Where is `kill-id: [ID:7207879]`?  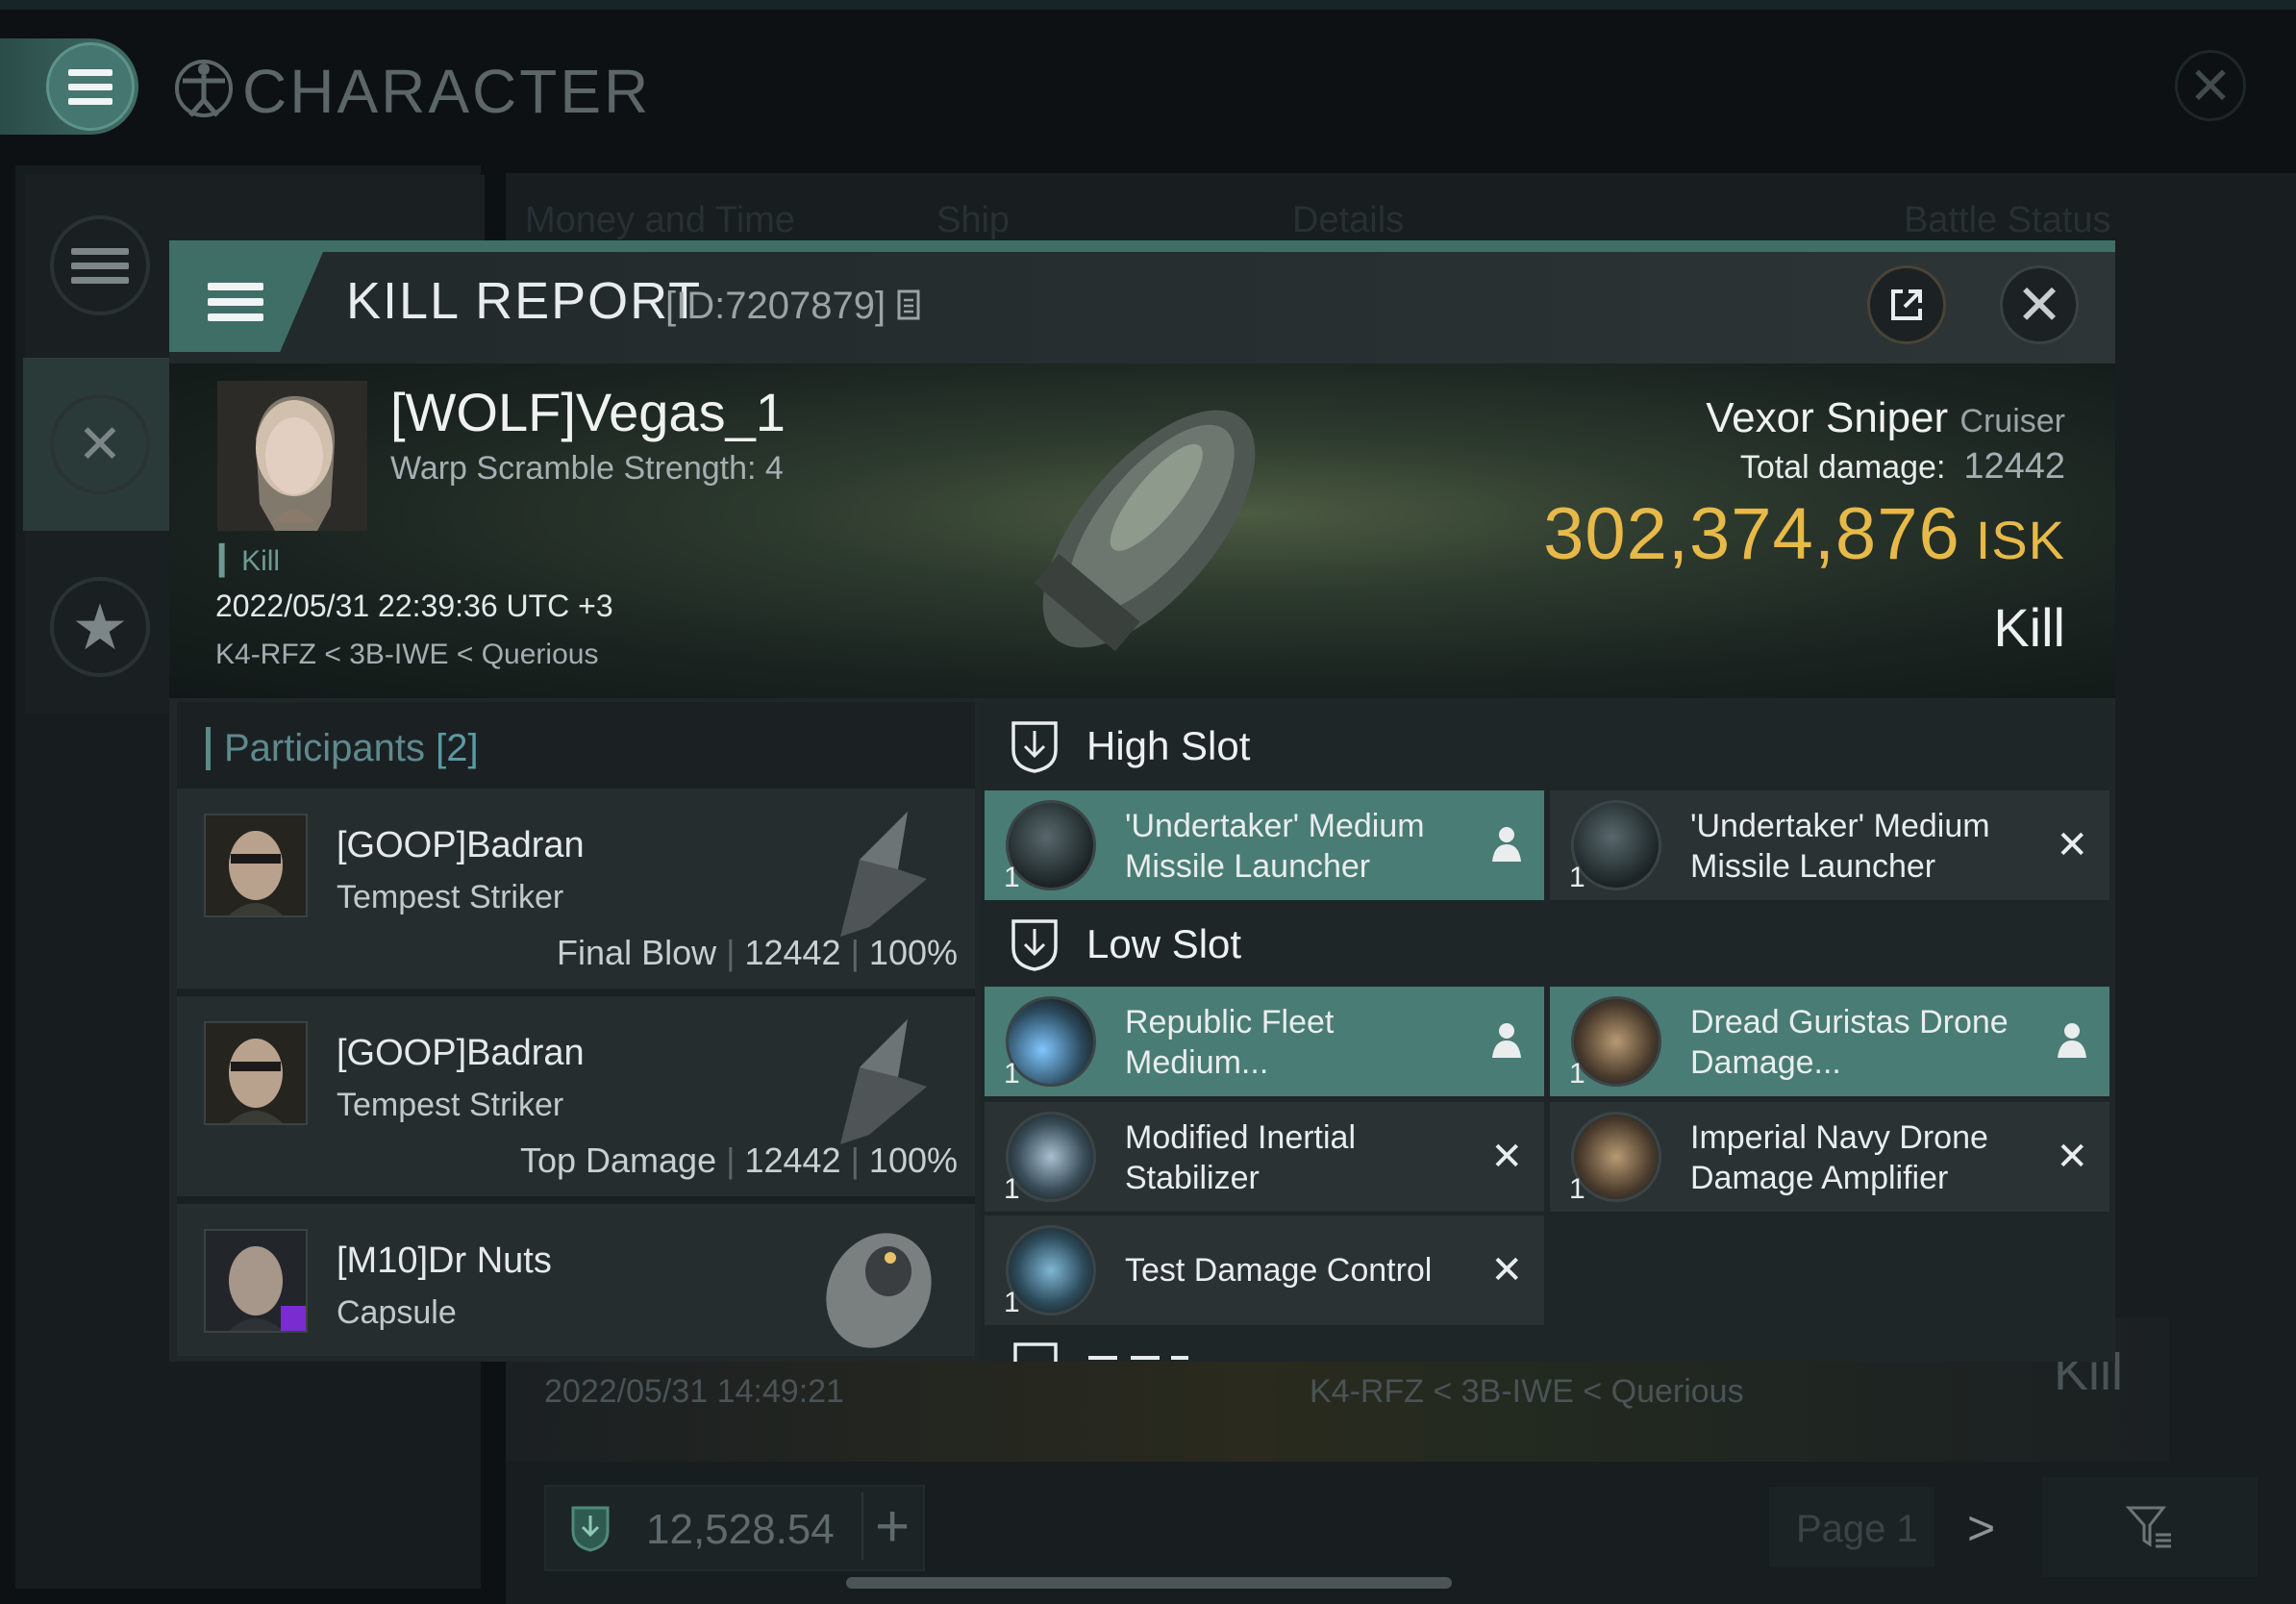
kill-id: [ID:7207879] is located at coordinates (775, 306).